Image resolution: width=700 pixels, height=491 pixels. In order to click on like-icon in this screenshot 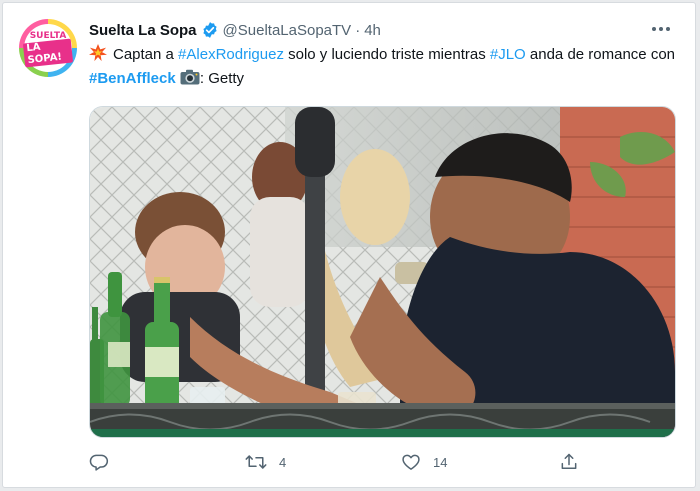, I will do `click(411, 462)`.